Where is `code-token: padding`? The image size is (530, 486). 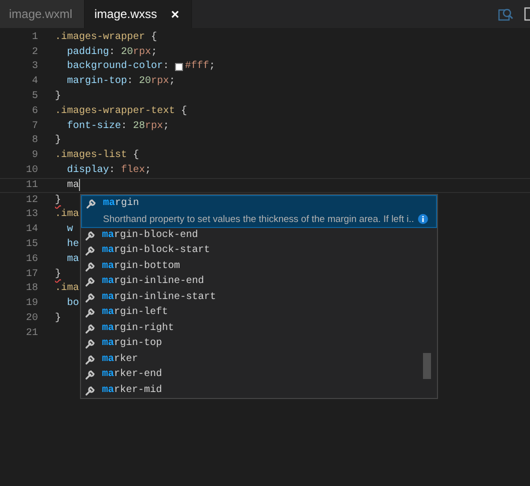
code-token: padding is located at coordinates (88, 52).